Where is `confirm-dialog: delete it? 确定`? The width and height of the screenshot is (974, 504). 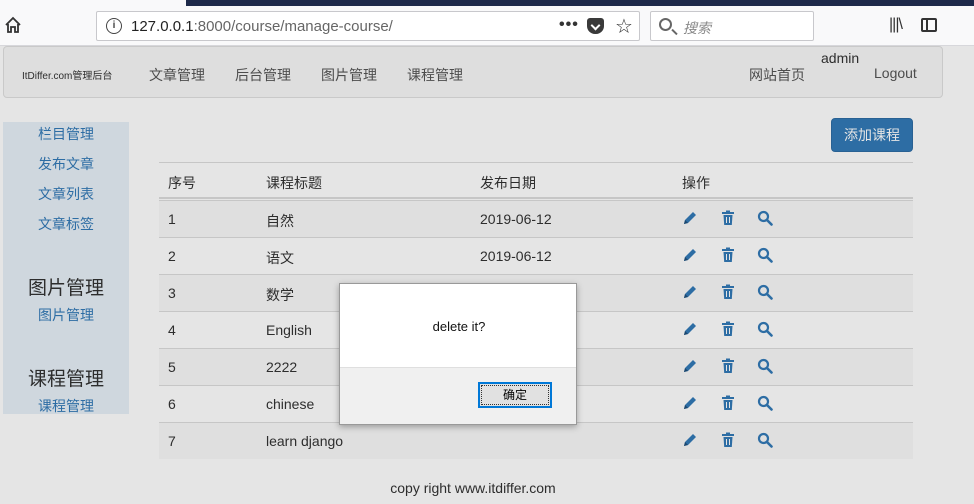 confirm-dialog: delete it? 确定 is located at coordinates (458, 354).